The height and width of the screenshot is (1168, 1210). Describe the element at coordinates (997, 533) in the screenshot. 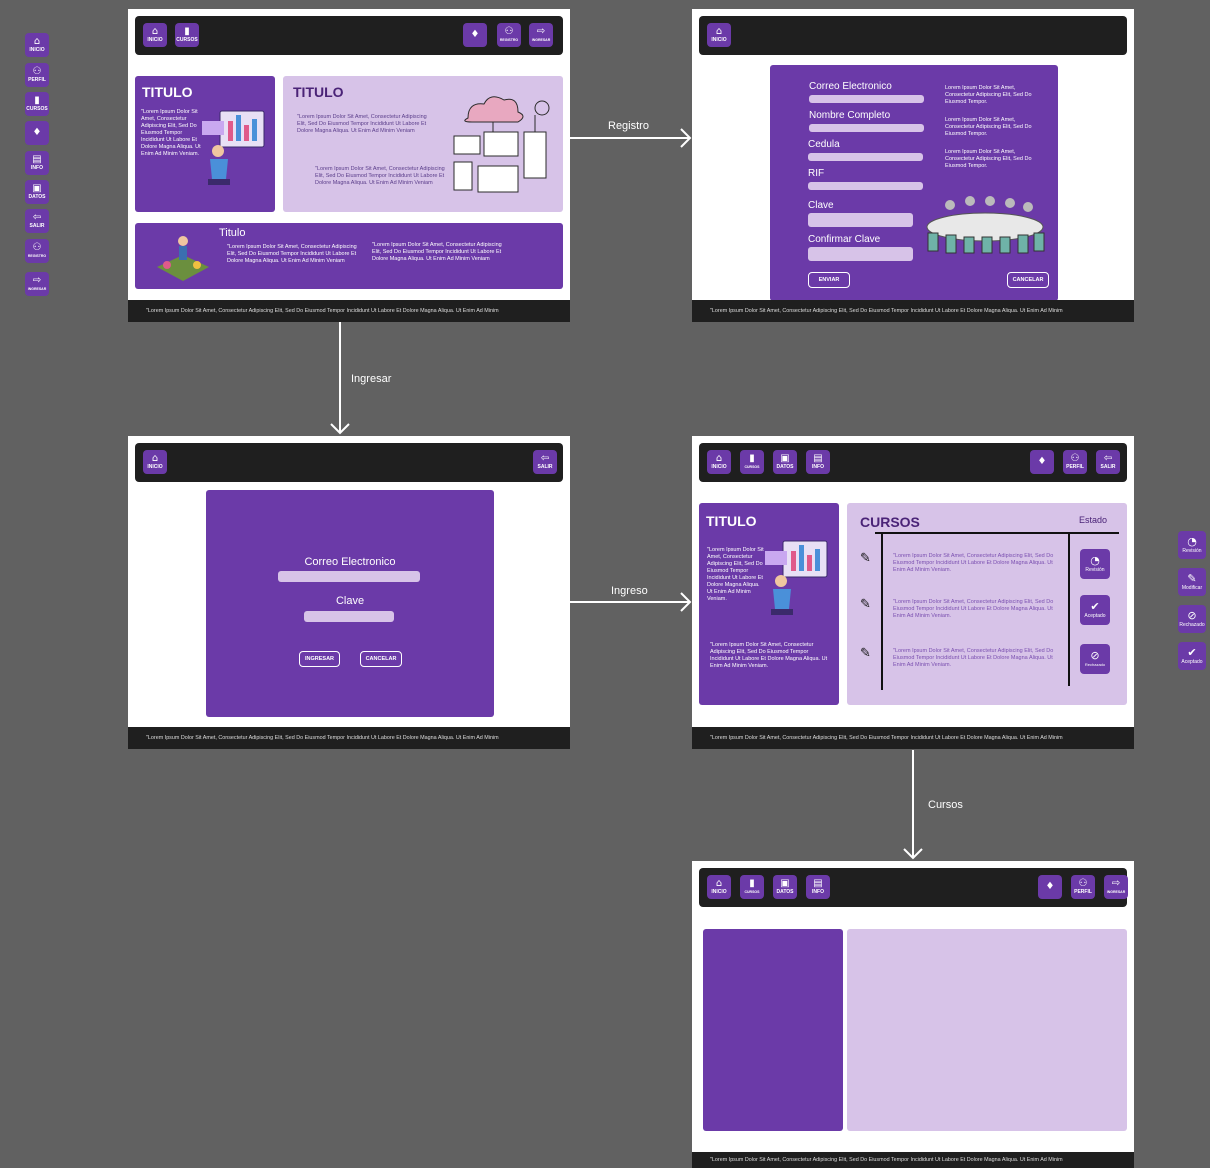

I see `table-divider` at that location.